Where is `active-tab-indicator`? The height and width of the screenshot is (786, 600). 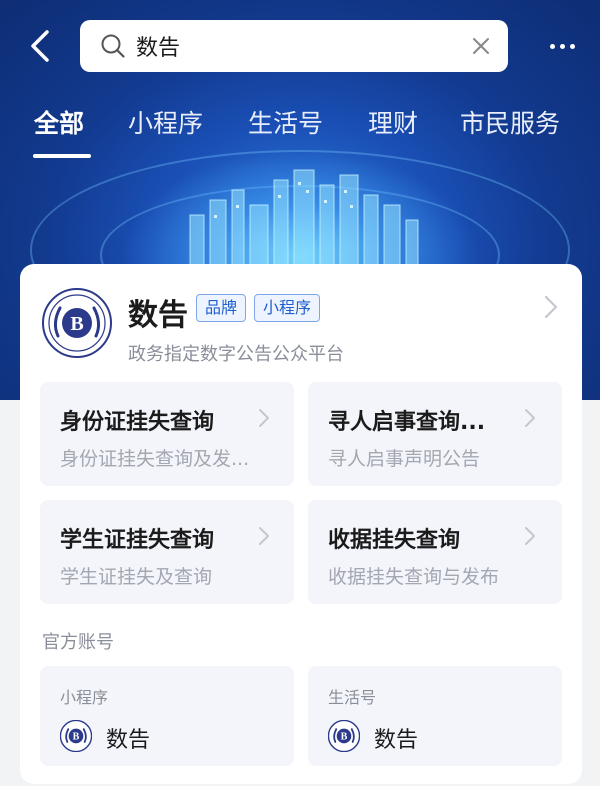
active-tab-indicator is located at coordinates (62, 156).